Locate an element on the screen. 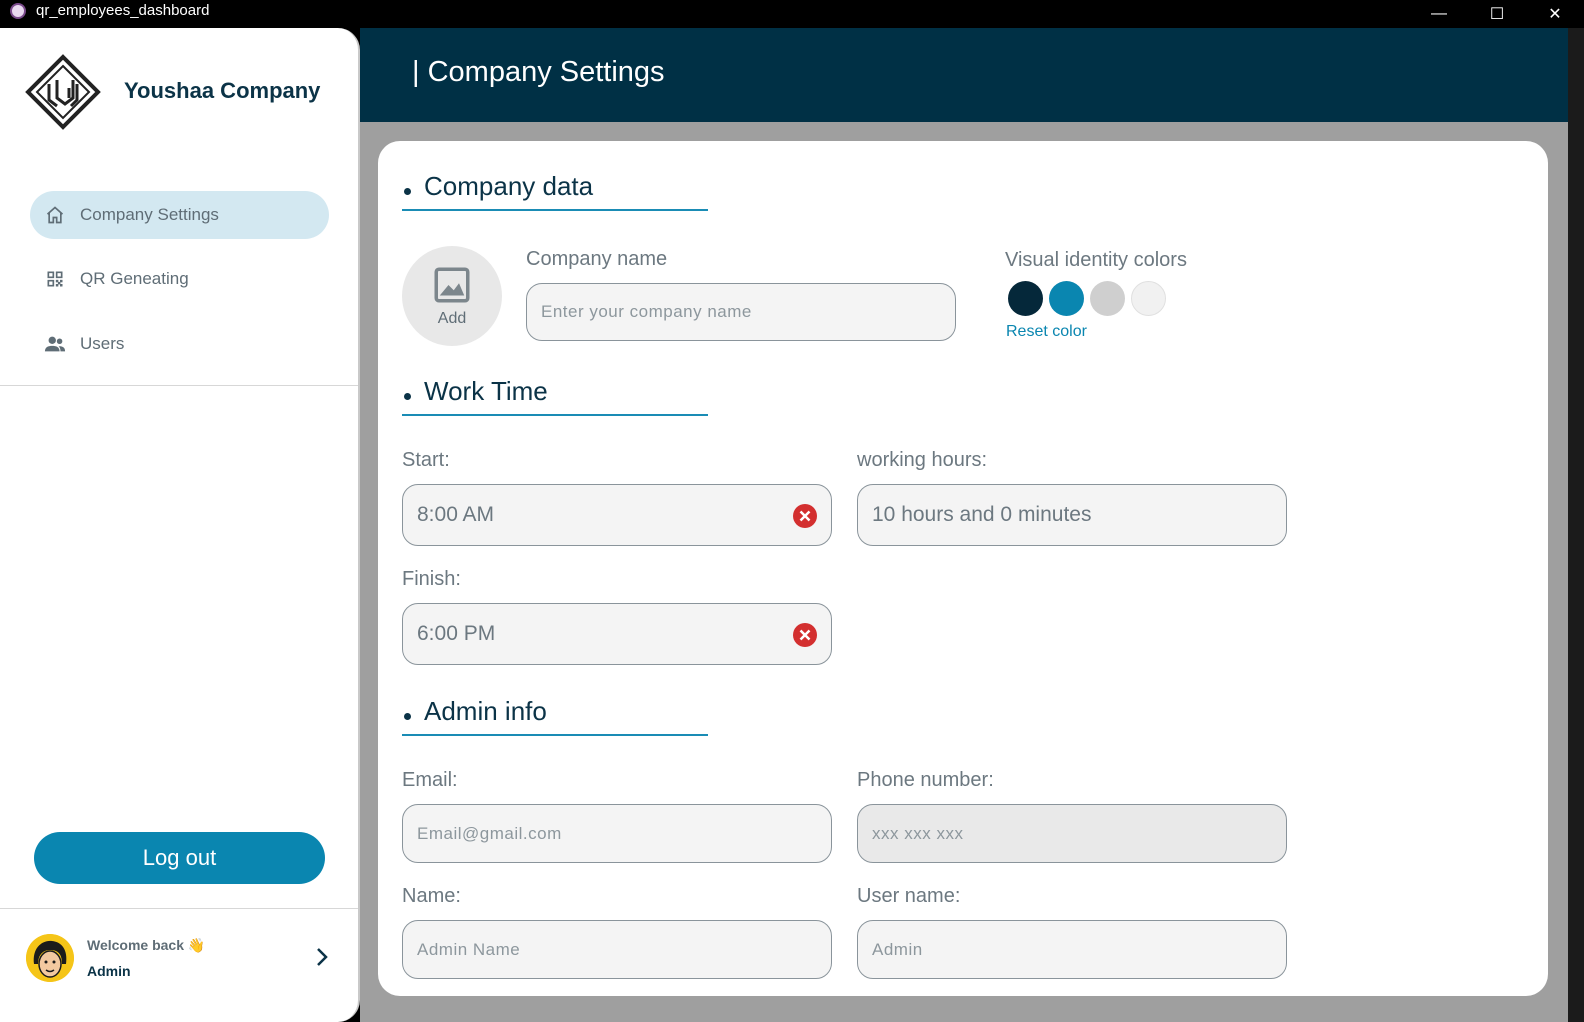 The image size is (1584, 1022). color-swatch-dark-navy is located at coordinates (1025, 298).